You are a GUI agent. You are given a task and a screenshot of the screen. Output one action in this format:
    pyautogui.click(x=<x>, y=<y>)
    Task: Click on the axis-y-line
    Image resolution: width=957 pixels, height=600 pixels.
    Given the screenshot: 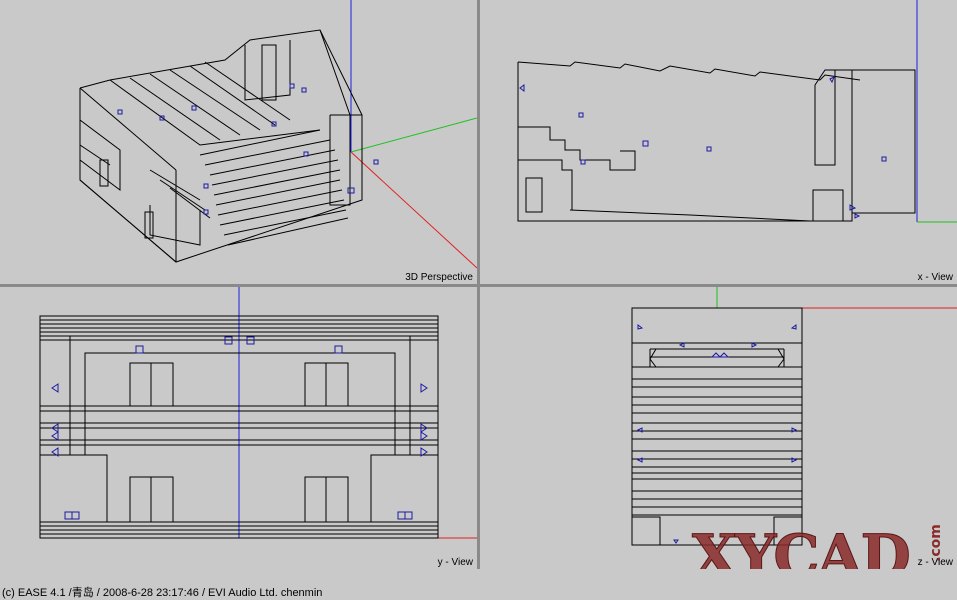 What is the action you would take?
    pyautogui.click(x=413, y=135)
    